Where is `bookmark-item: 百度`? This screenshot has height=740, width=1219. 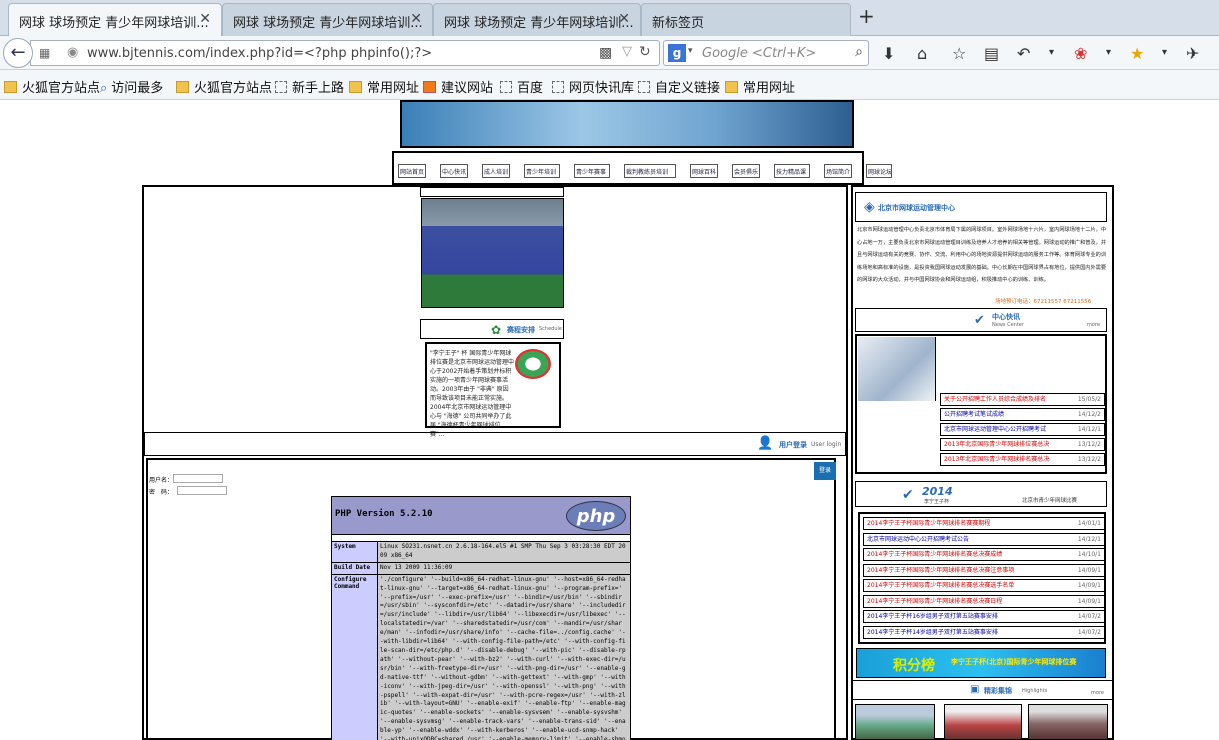
bookmark-item: 百度 is located at coordinates (521, 86).